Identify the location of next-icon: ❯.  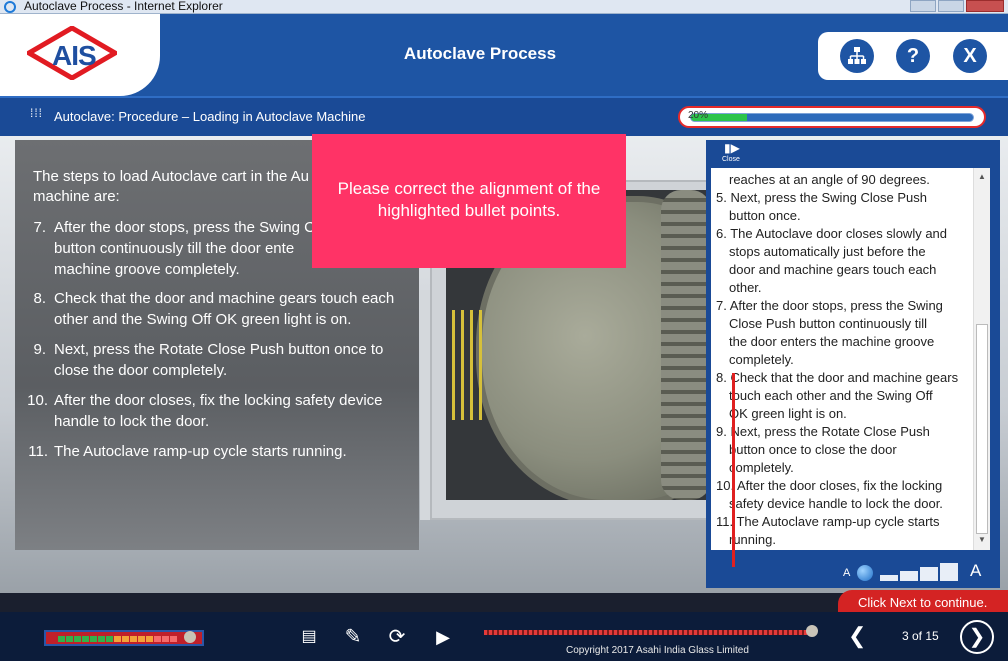
(977, 637).